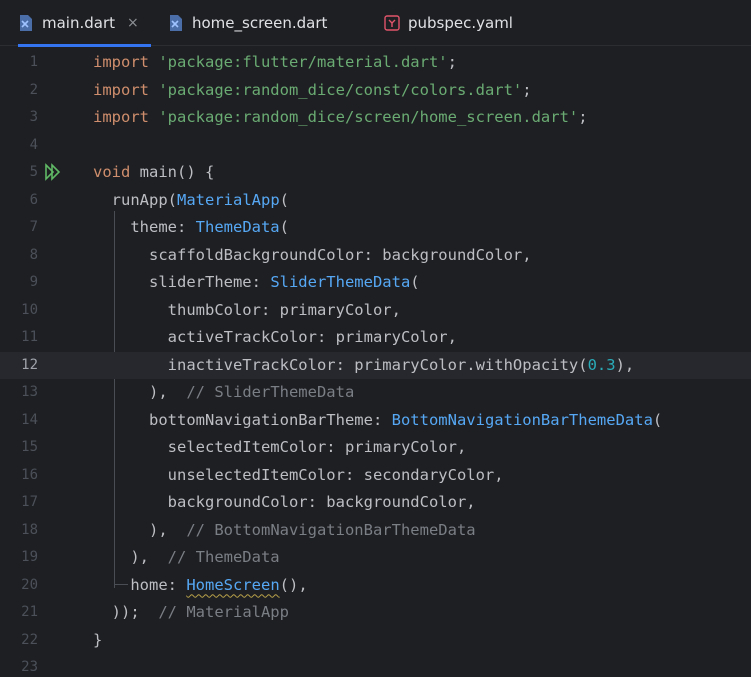 The width and height of the screenshot is (751, 677). What do you see at coordinates (29, 337) in the screenshot?
I see `line-number: 11` at bounding box center [29, 337].